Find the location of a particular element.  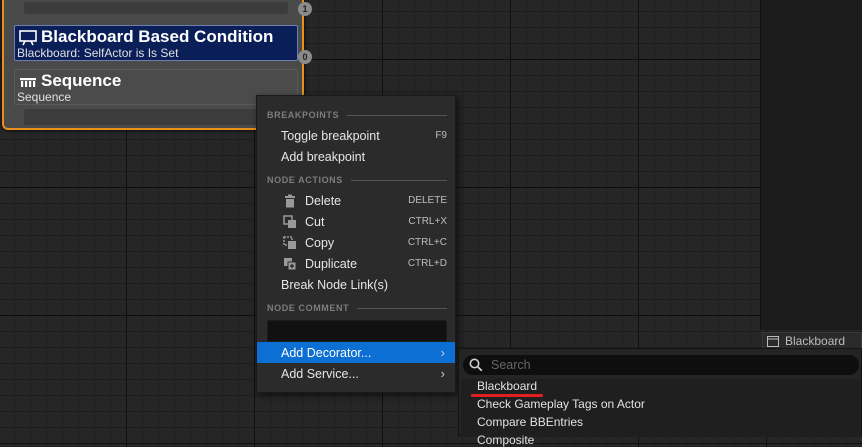

menu-item-add-breakpoint: Add breakpoint is located at coordinates (356, 156).